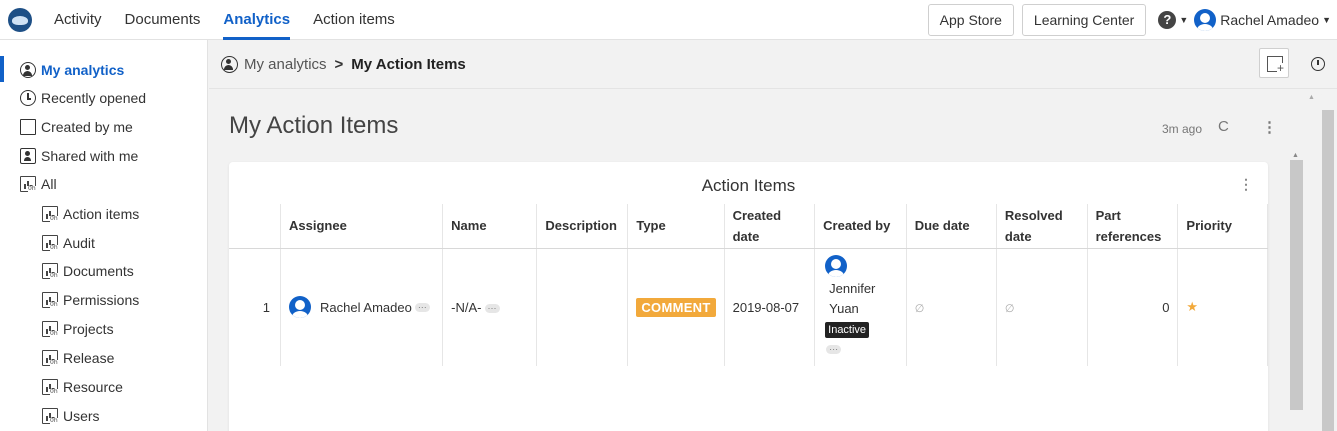  What do you see at coordinates (1269, 20) in the screenshot?
I see `user-menu-name: Rachel Amadeo` at bounding box center [1269, 20].